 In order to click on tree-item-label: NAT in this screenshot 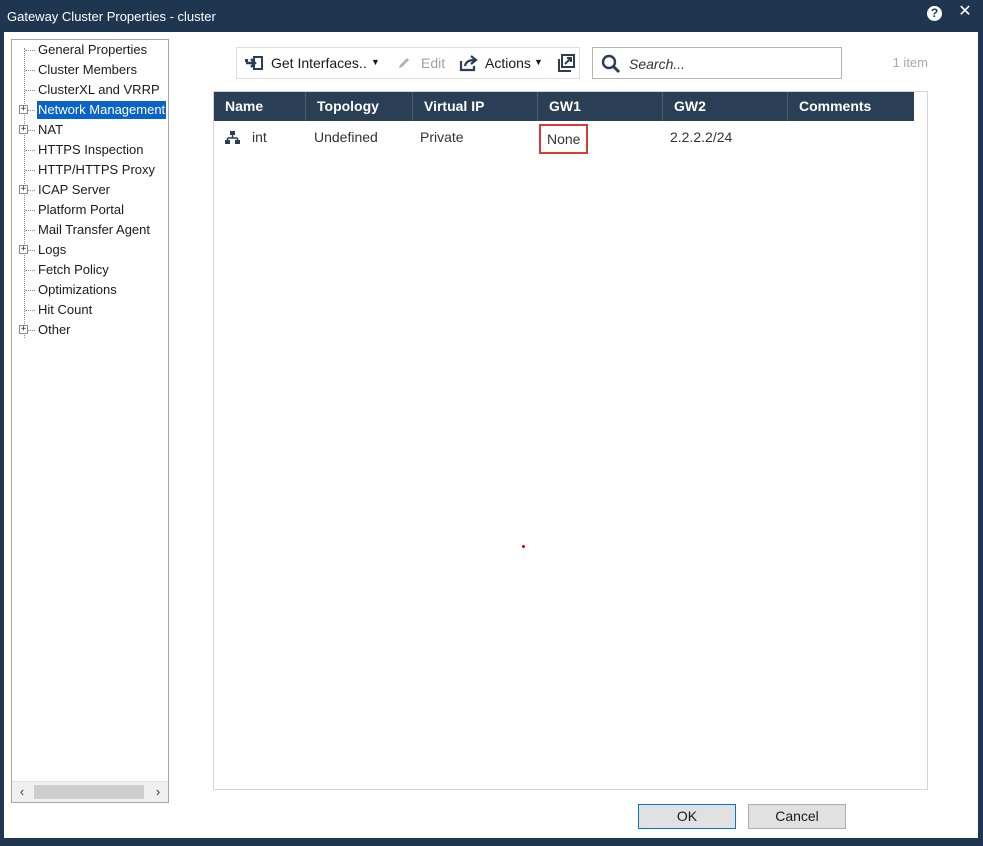, I will do `click(51, 129)`.